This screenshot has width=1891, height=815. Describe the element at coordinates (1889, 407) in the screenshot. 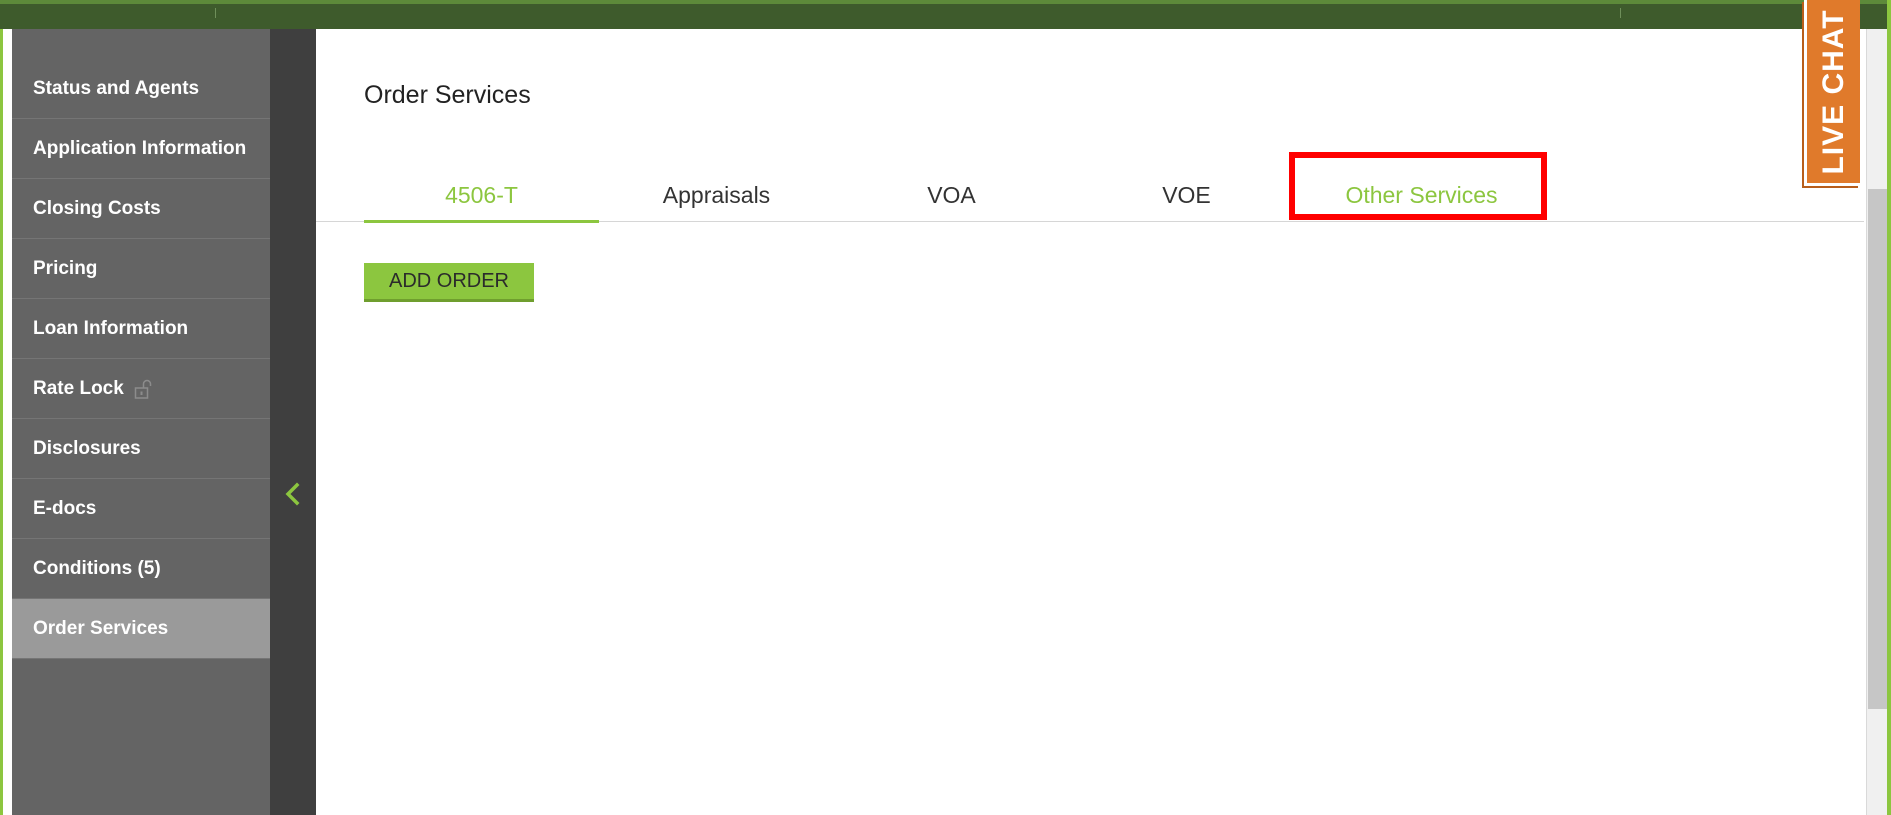

I see `right-edge` at that location.